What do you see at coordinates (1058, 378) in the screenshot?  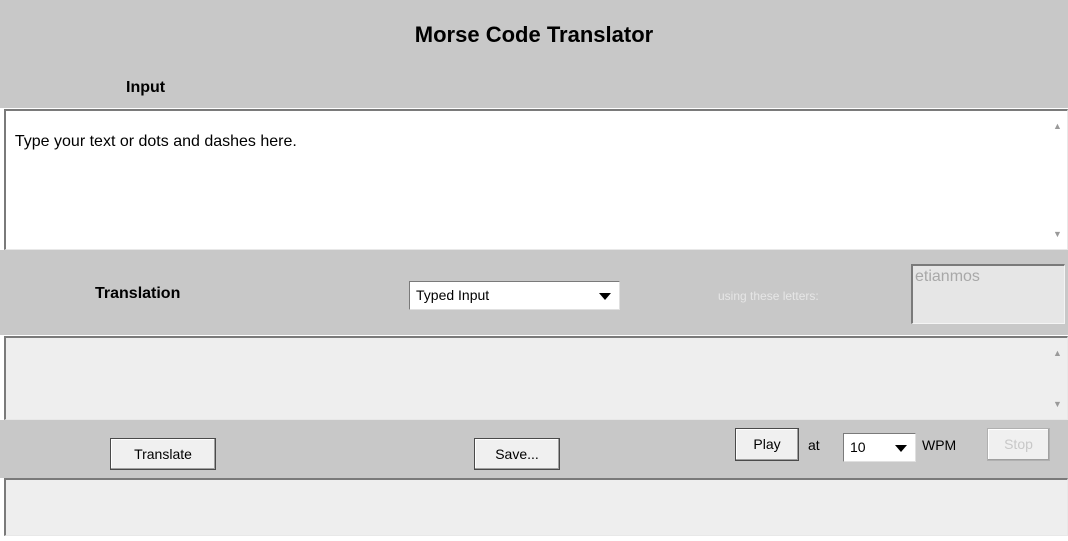 I see `output-scrollbar: ▲ ▼` at bounding box center [1058, 378].